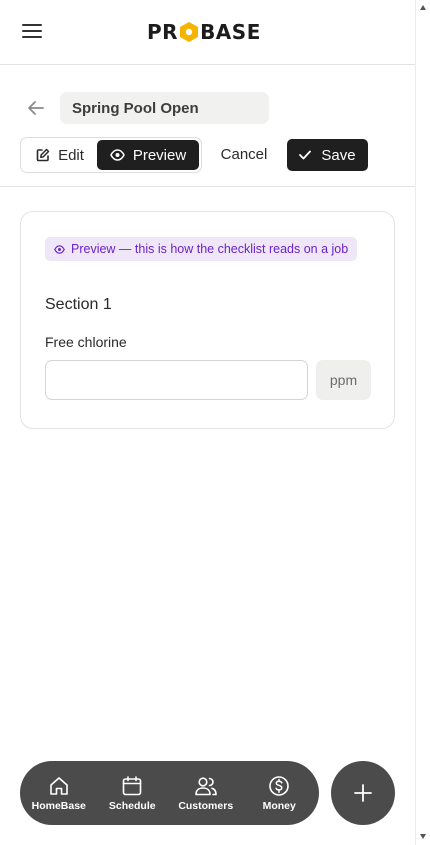  Describe the element at coordinates (86, 342) in the screenshot. I see `field-label: Free chlorine` at that location.